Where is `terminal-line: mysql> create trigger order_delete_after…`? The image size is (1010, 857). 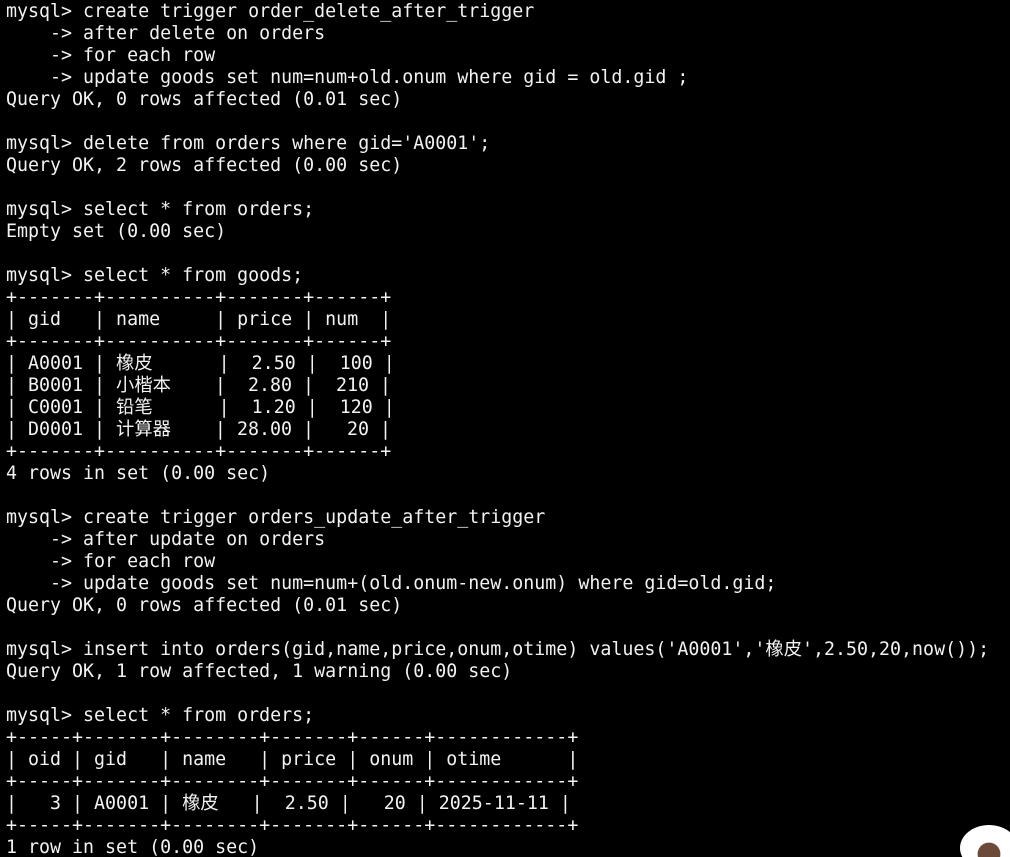
terminal-line: mysql> create trigger order_delete_after… is located at coordinates (270, 11).